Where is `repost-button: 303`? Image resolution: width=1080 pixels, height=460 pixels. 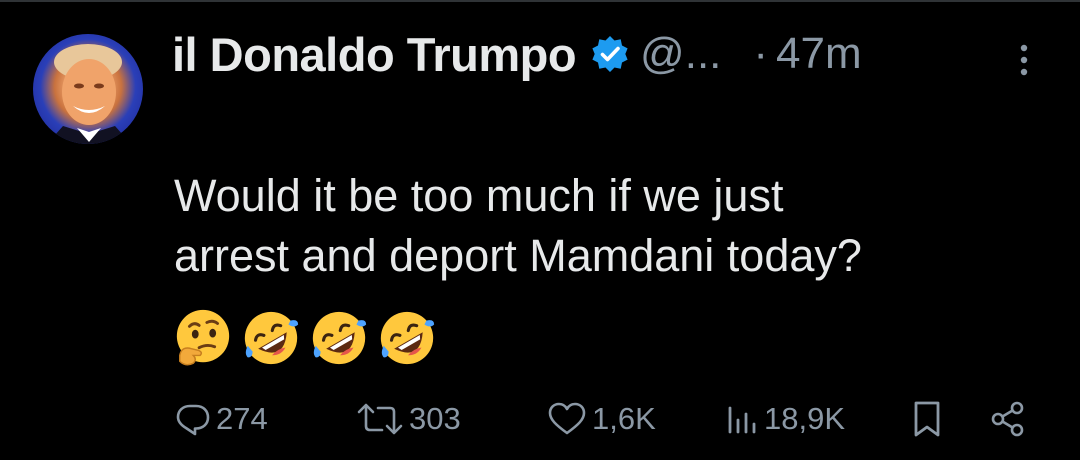
repost-button: 303 is located at coordinates (408, 419).